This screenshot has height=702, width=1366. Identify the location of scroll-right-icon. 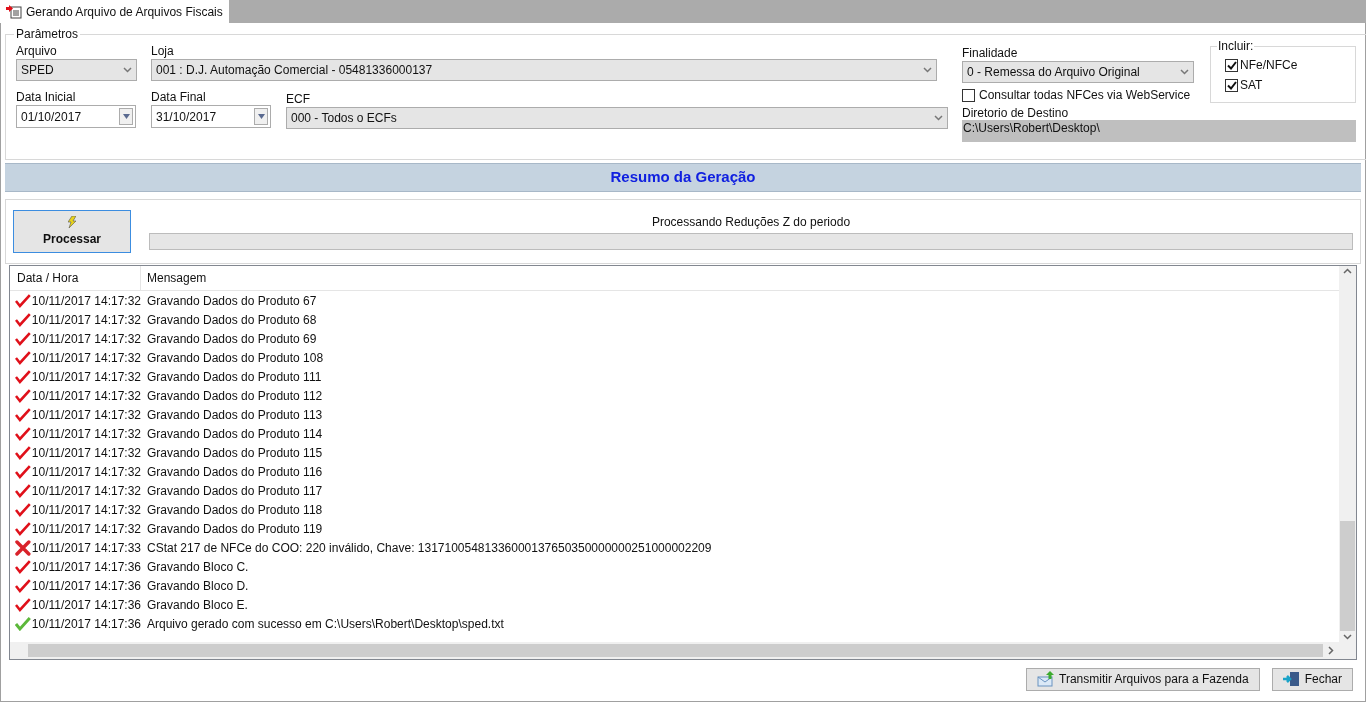
(1331, 650).